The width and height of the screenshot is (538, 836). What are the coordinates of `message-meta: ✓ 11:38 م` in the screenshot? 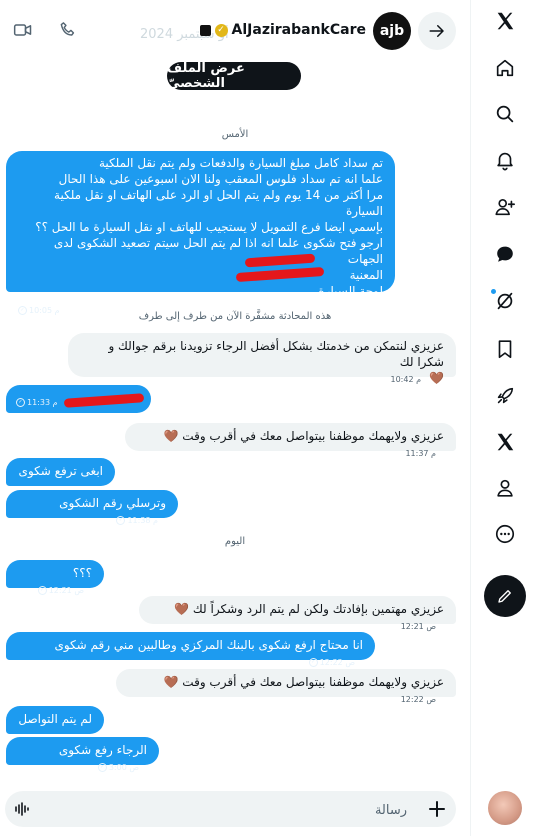 It's located at (137, 521).